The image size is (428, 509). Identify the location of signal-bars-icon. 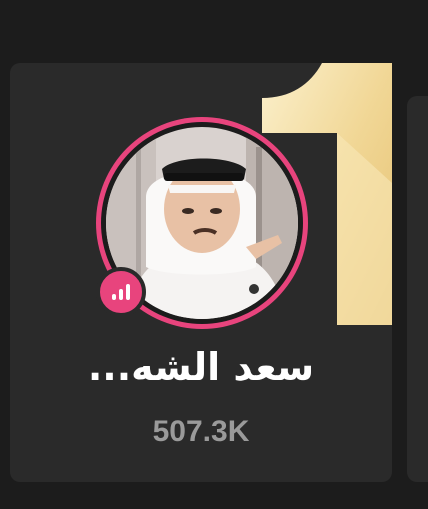
(121, 292).